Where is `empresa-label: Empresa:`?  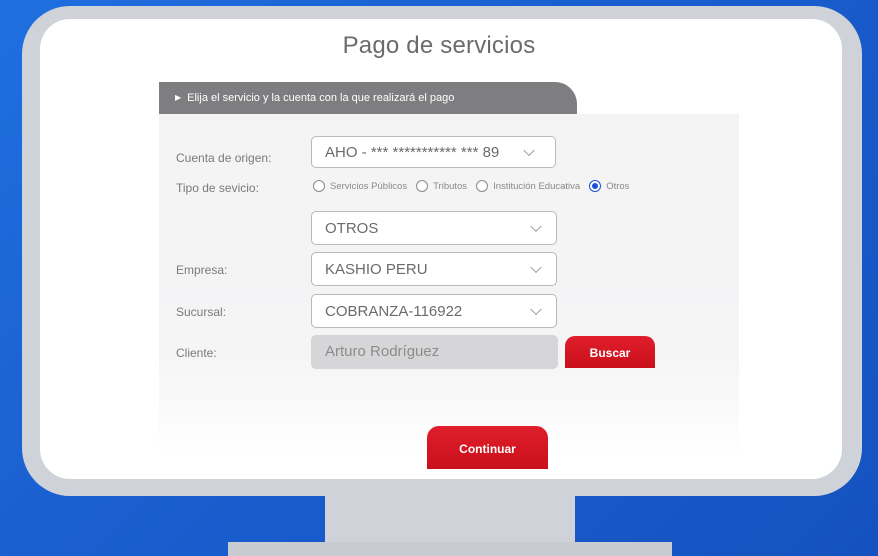 empresa-label: Empresa: is located at coordinates (202, 270).